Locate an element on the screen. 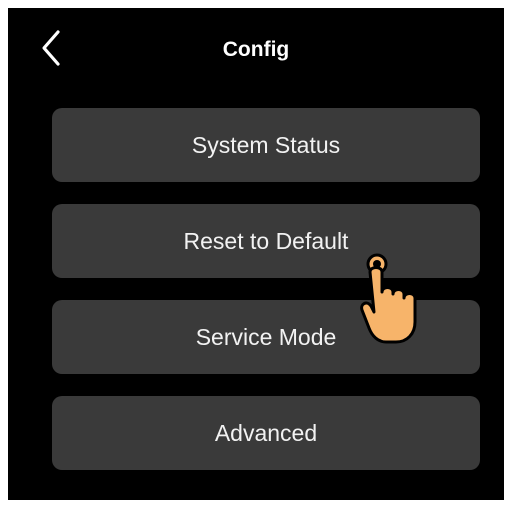  service-mode-button: Service Mode is located at coordinates (266, 337).